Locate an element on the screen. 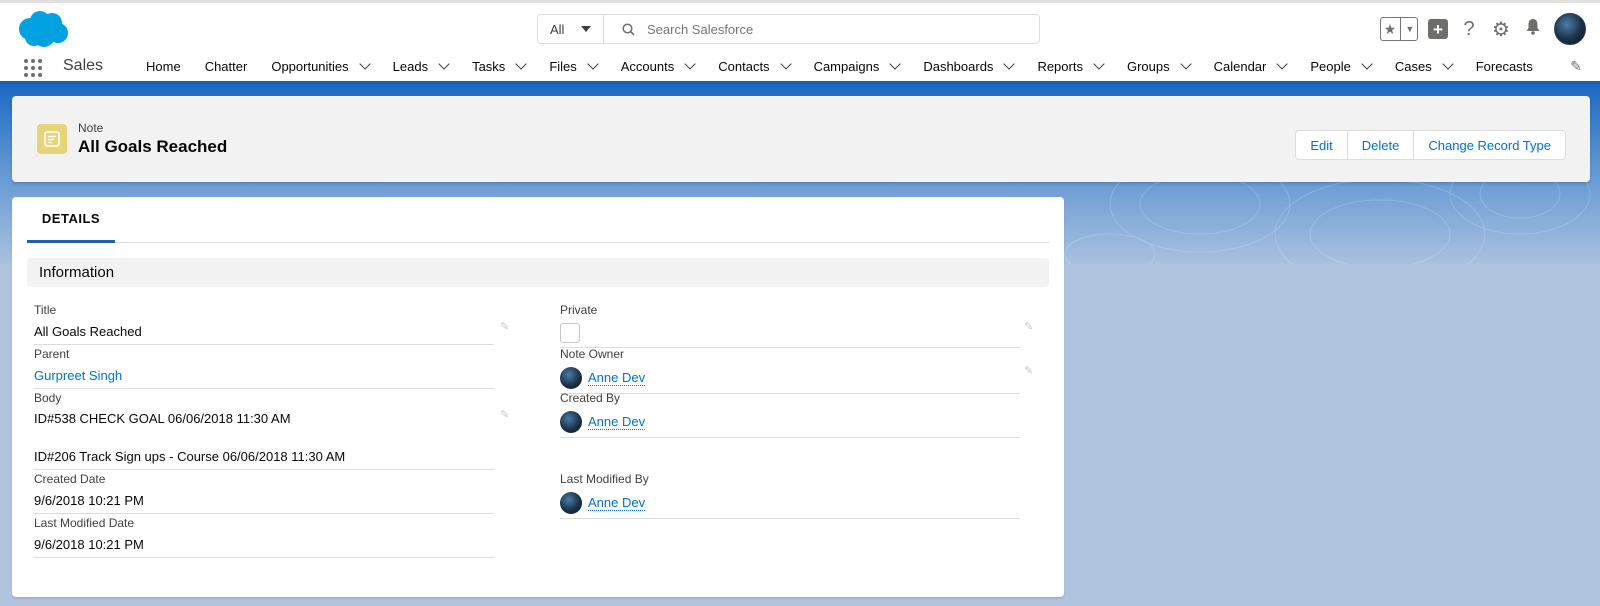 The image size is (1600, 606). search-scope-dropdown: All is located at coordinates (571, 29).